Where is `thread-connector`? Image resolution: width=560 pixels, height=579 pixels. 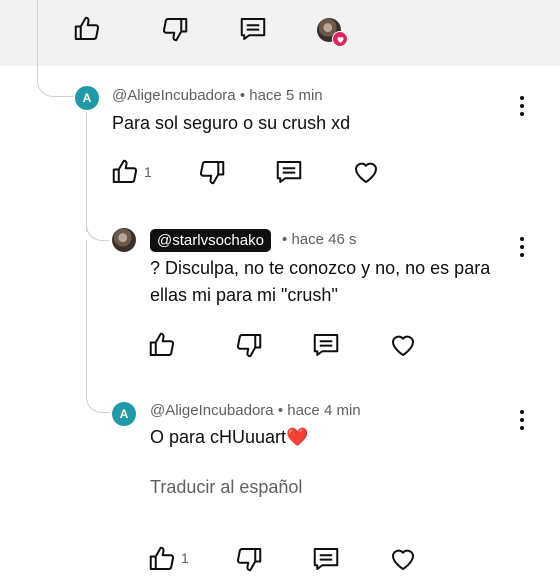 thread-connector is located at coordinates (55, 78).